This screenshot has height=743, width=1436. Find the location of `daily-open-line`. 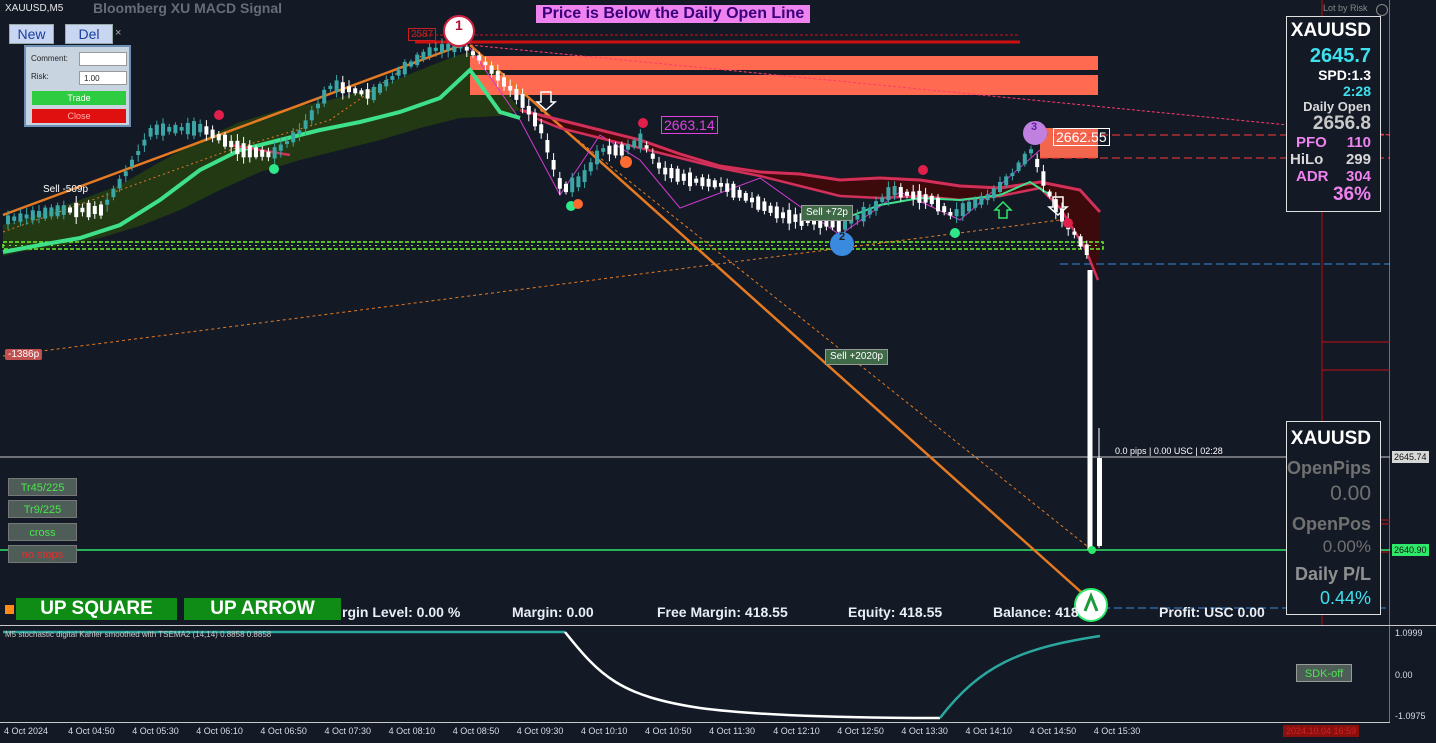

daily-open-line is located at coordinates (553, 245).